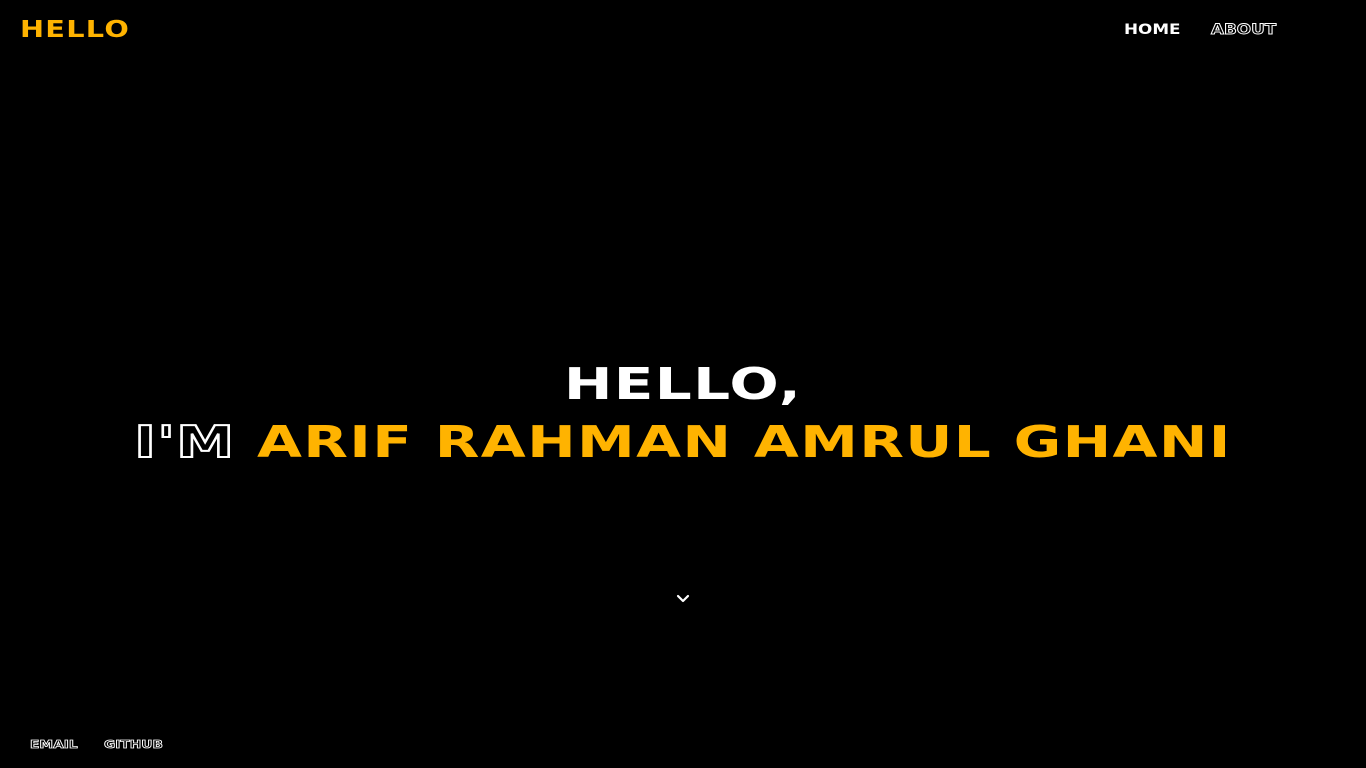 The height and width of the screenshot is (768, 1366). I want to click on logo-link: HELLO, so click(75, 30).